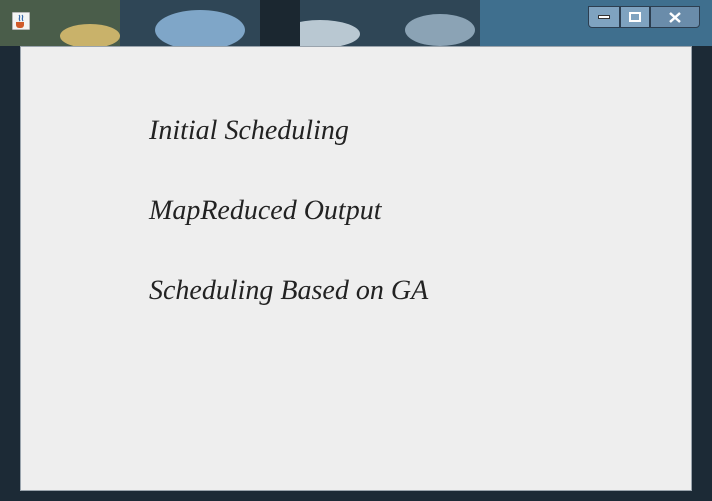 Image resolution: width=712 pixels, height=501 pixels. Describe the element at coordinates (249, 131) in the screenshot. I see `menu-item: Initial Scheduling` at that location.